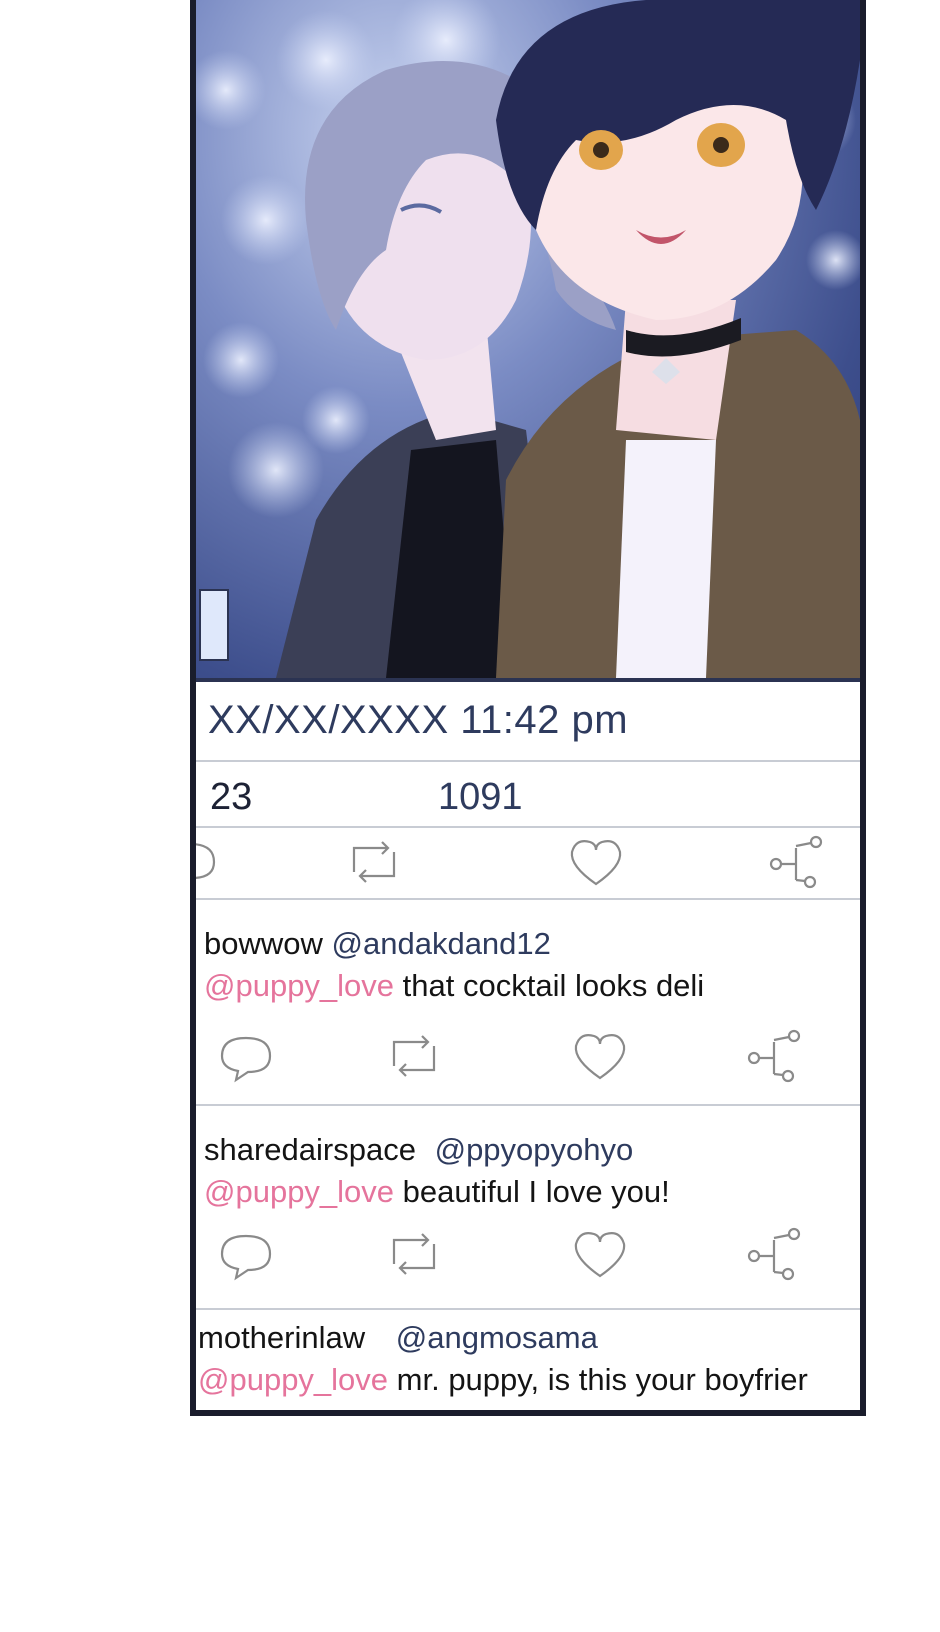 The image size is (940, 1632). I want to click on comment-author: motherinlaw @angmosama, so click(398, 1338).